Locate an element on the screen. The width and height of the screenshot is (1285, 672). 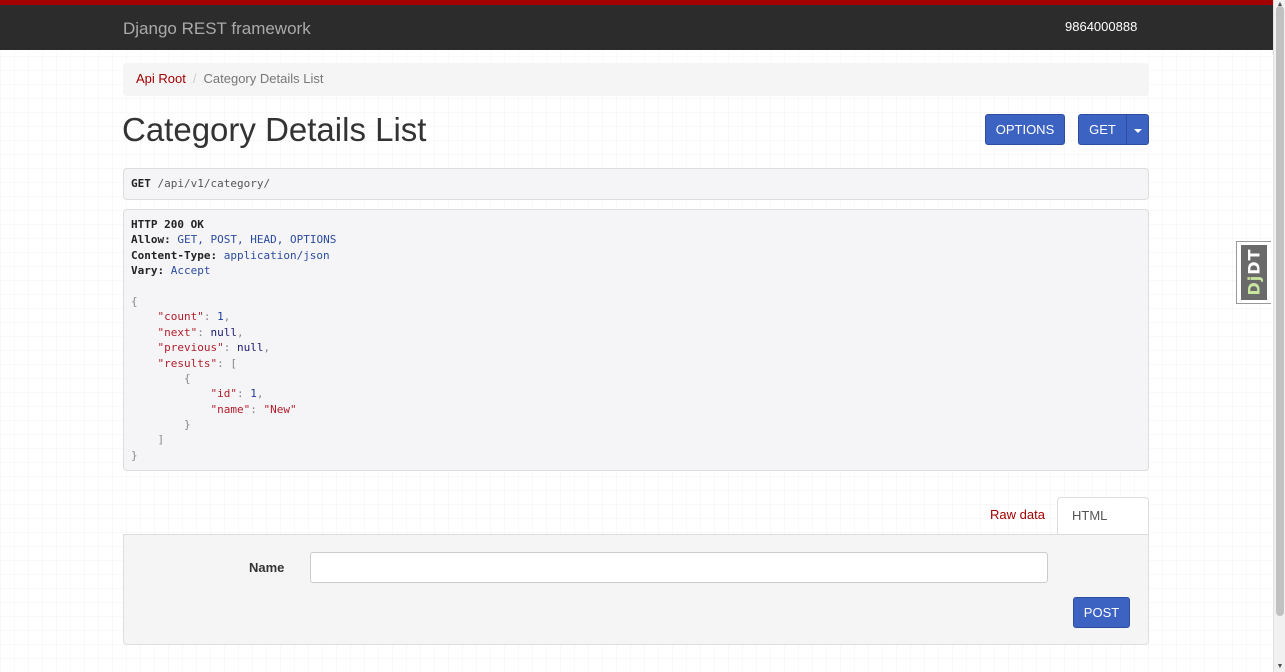
scroll-down-icon: ▼ is located at coordinates (1279, 667).